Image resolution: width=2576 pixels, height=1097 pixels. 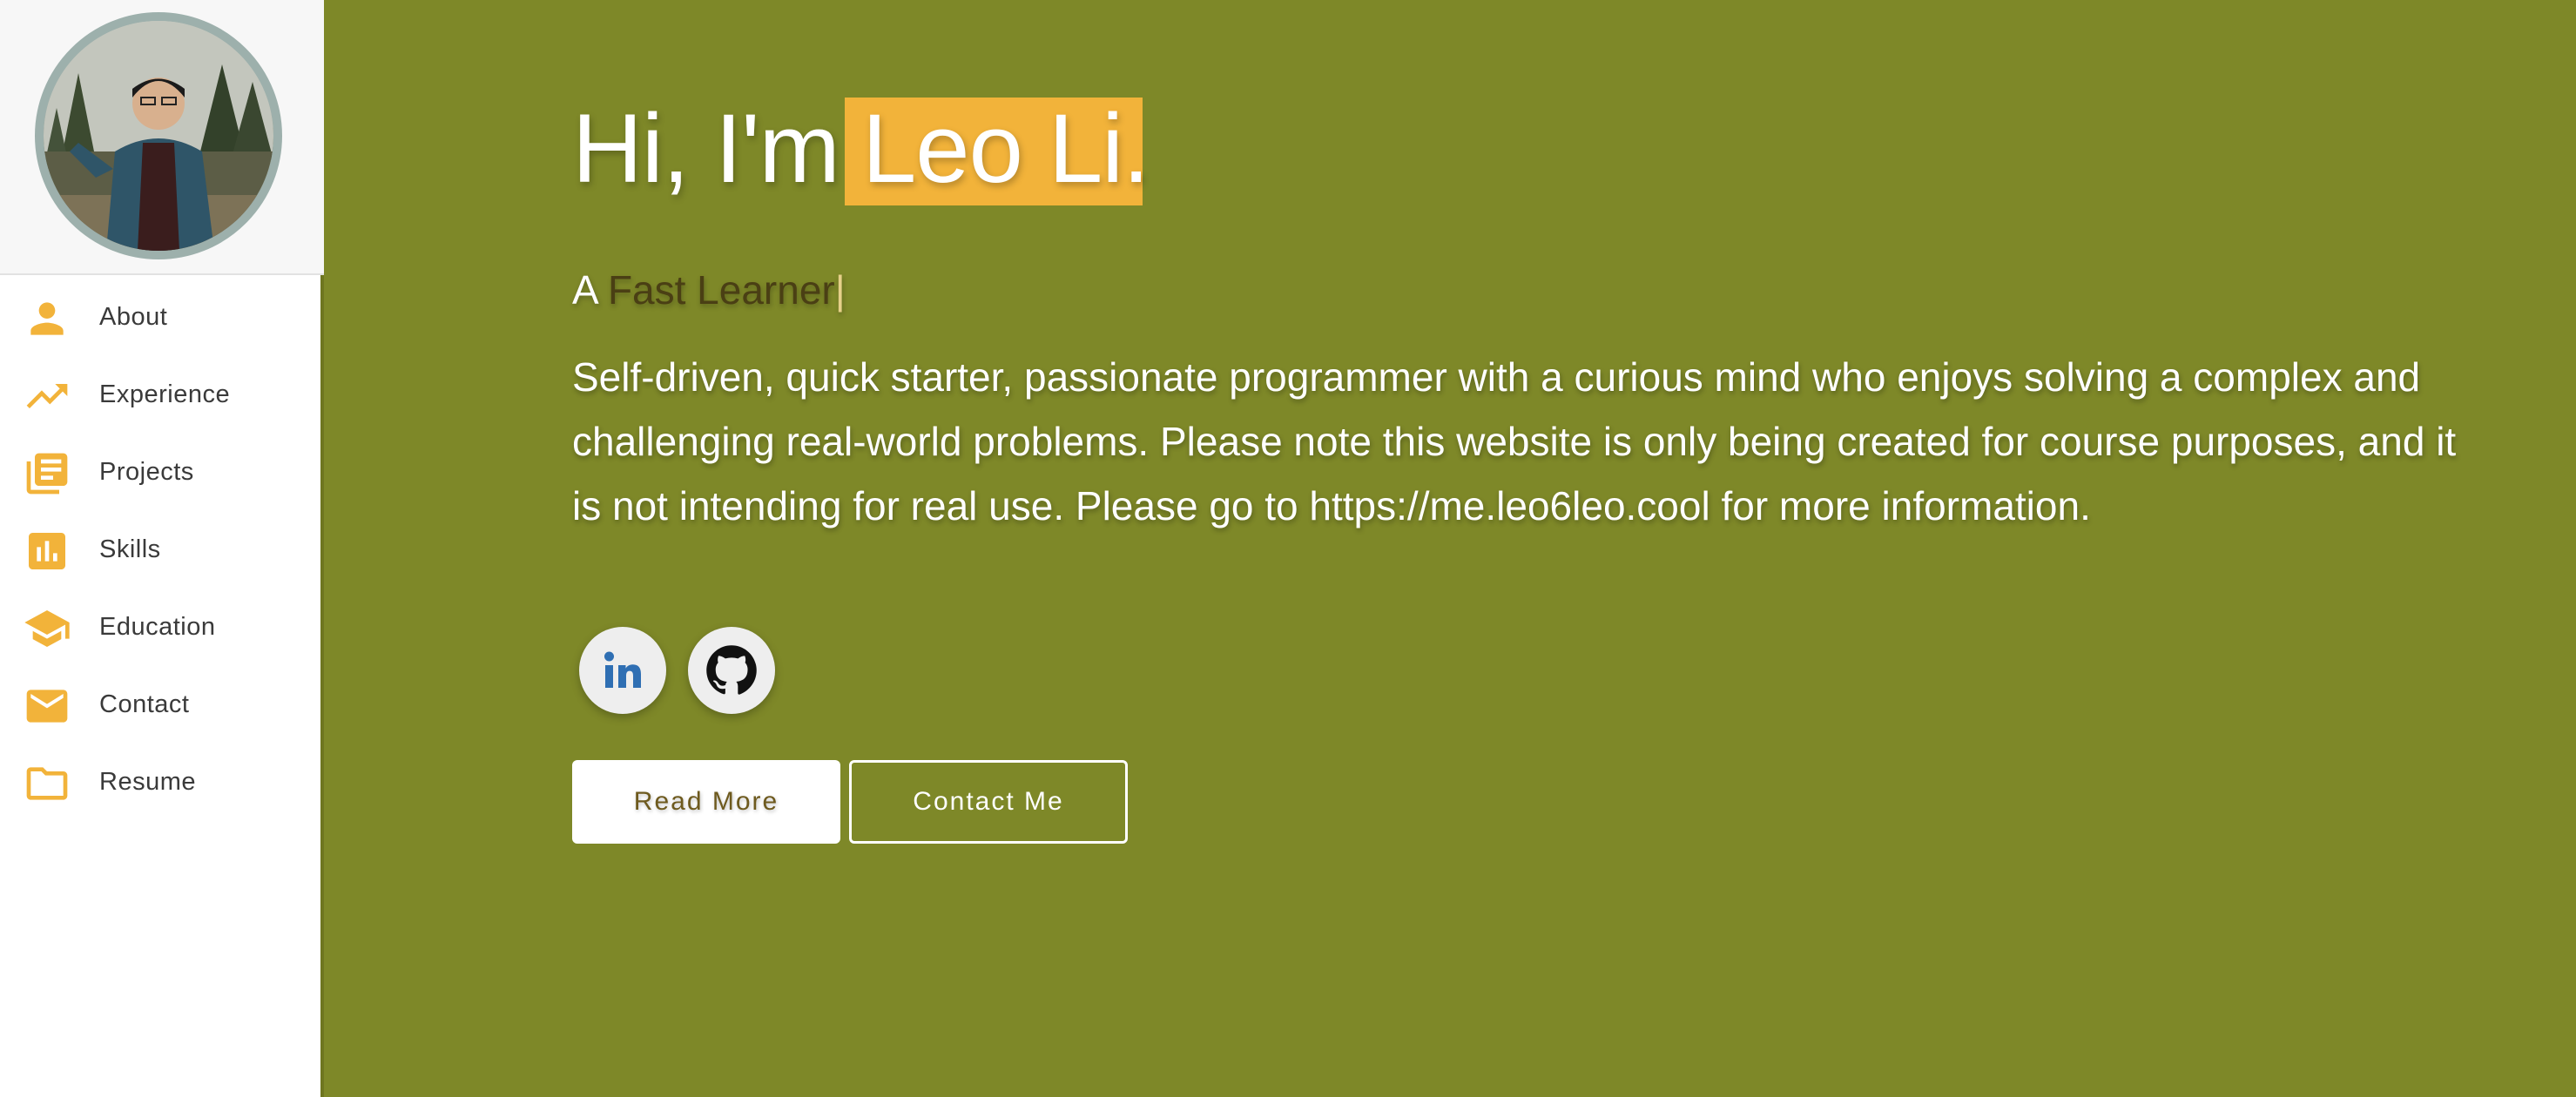 I want to click on sidebar-item-label: About, so click(x=133, y=317).